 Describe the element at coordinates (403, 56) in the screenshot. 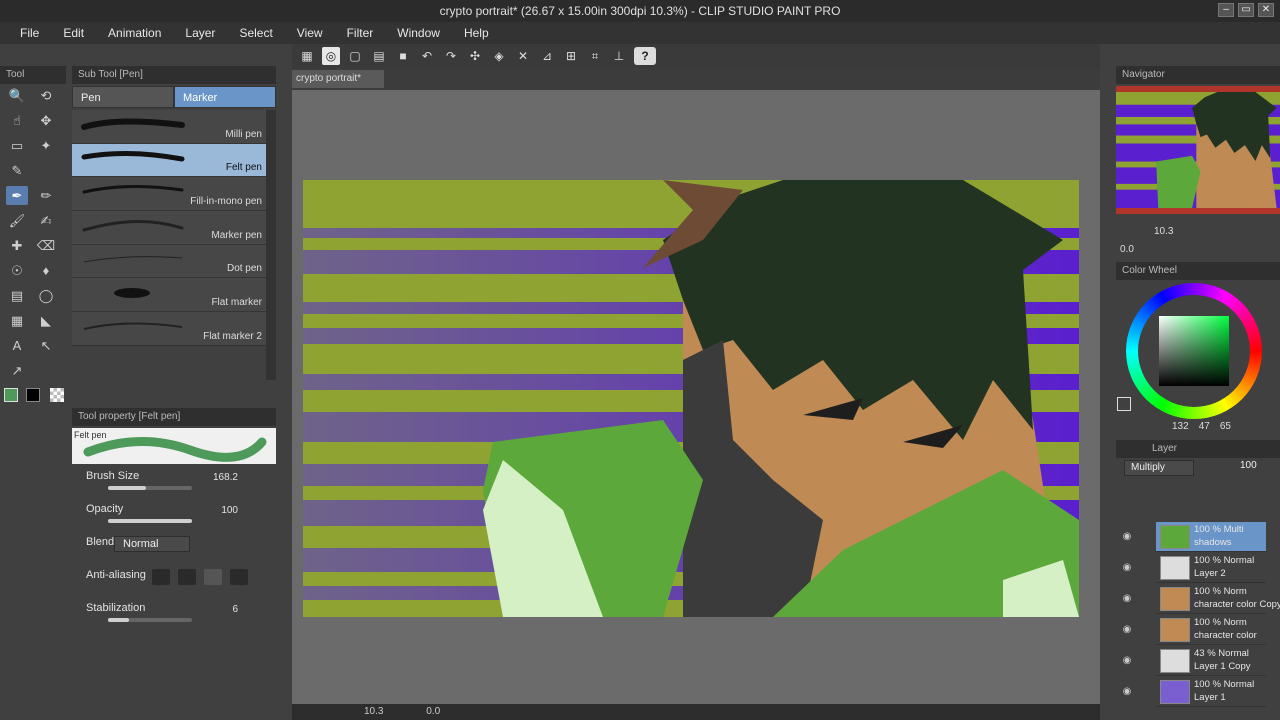

I see `save-icon: ■` at that location.